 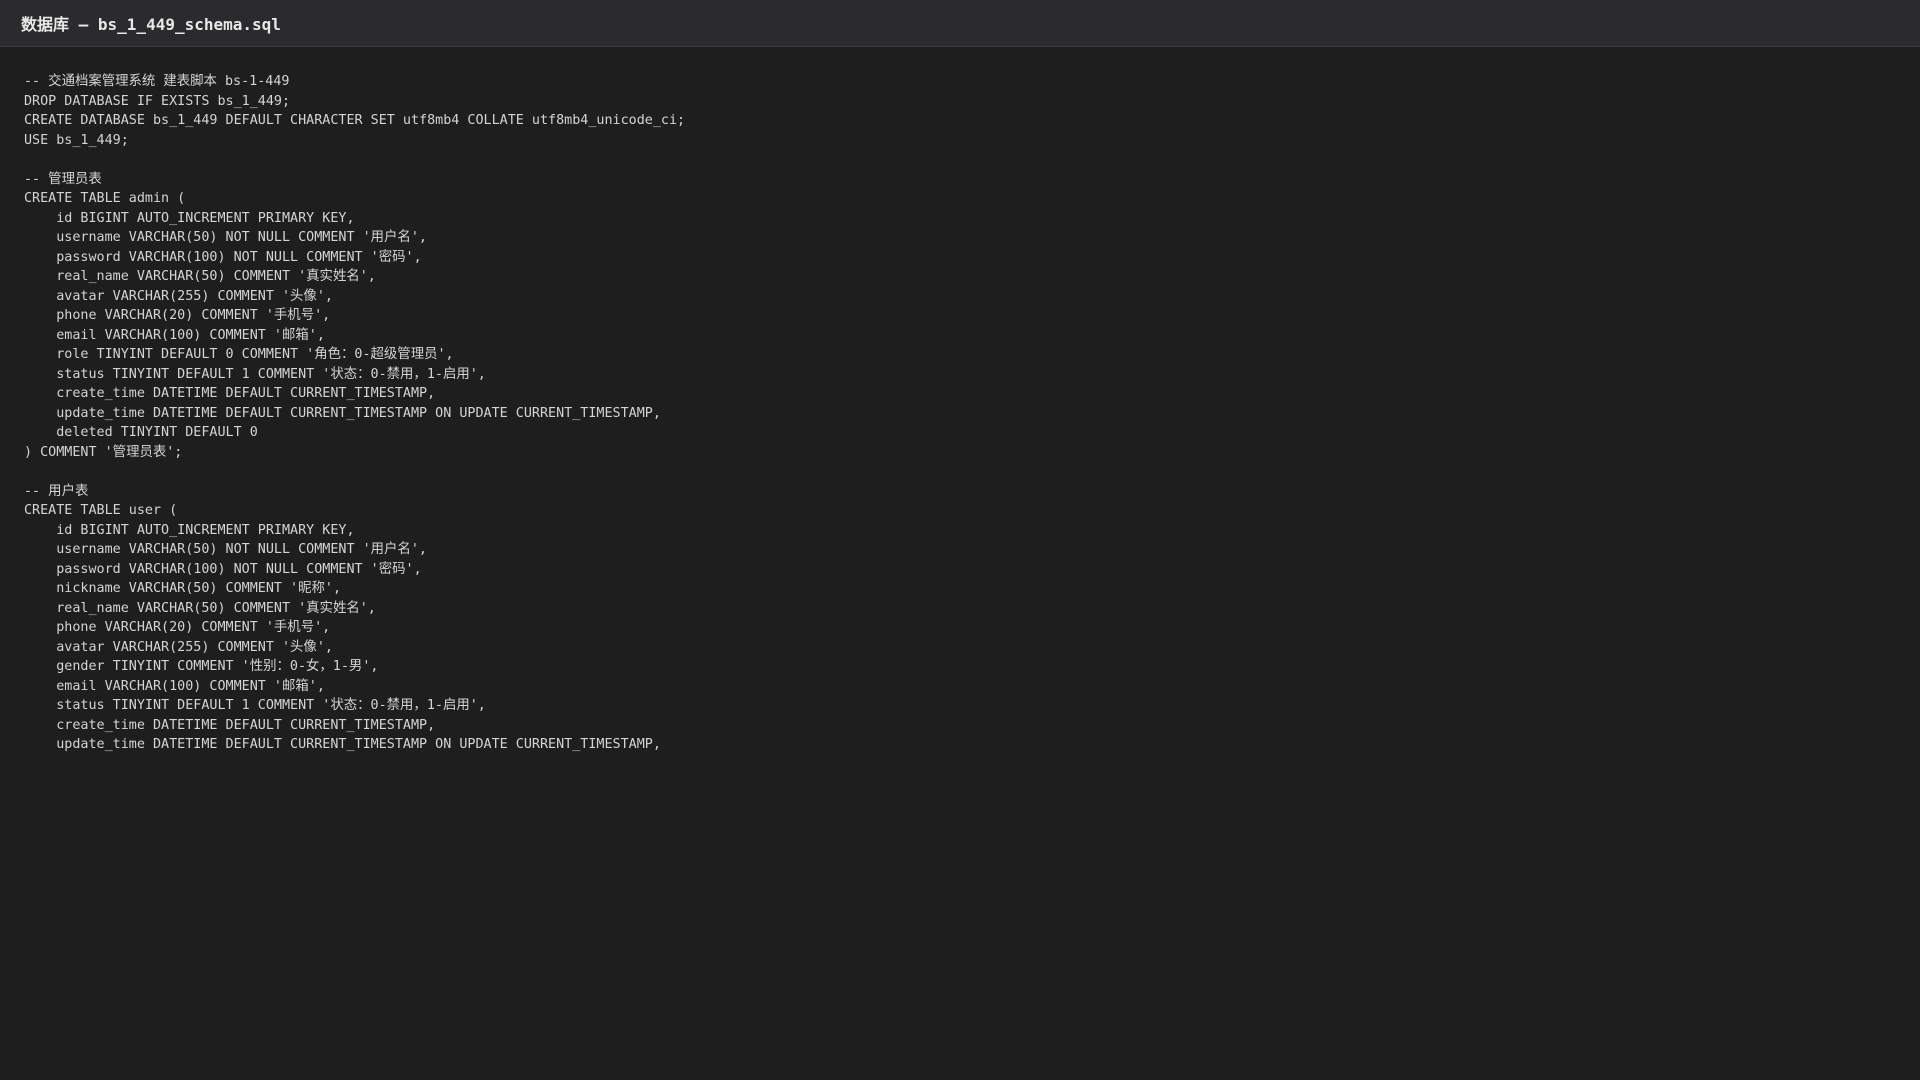 What do you see at coordinates (972, 492) in the screenshot?
I see `code-line: -- 用户表` at bounding box center [972, 492].